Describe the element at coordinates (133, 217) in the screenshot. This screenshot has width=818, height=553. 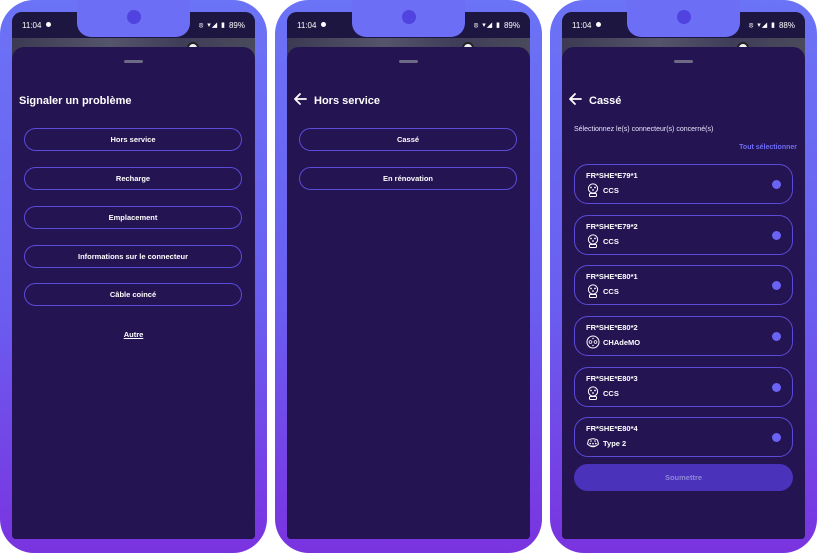
I see `option-emplacement-button: Emplacement` at that location.